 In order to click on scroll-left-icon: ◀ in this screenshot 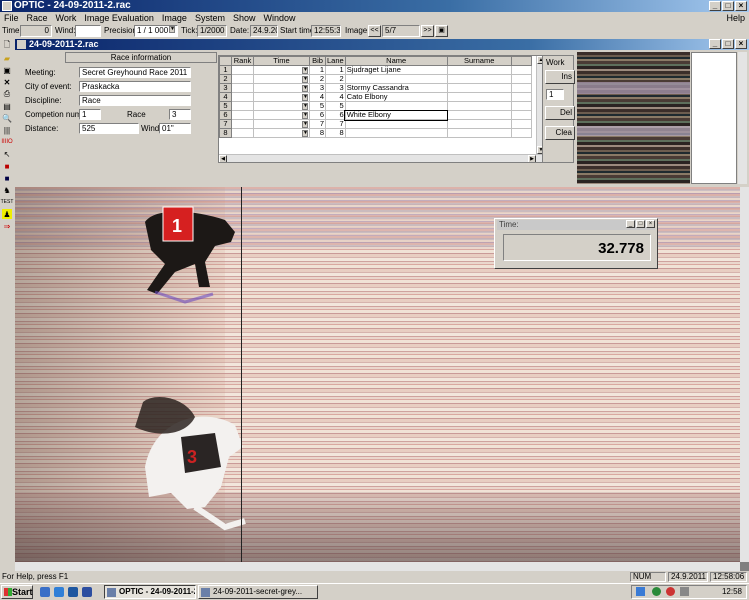, I will do `click(223, 158)`.